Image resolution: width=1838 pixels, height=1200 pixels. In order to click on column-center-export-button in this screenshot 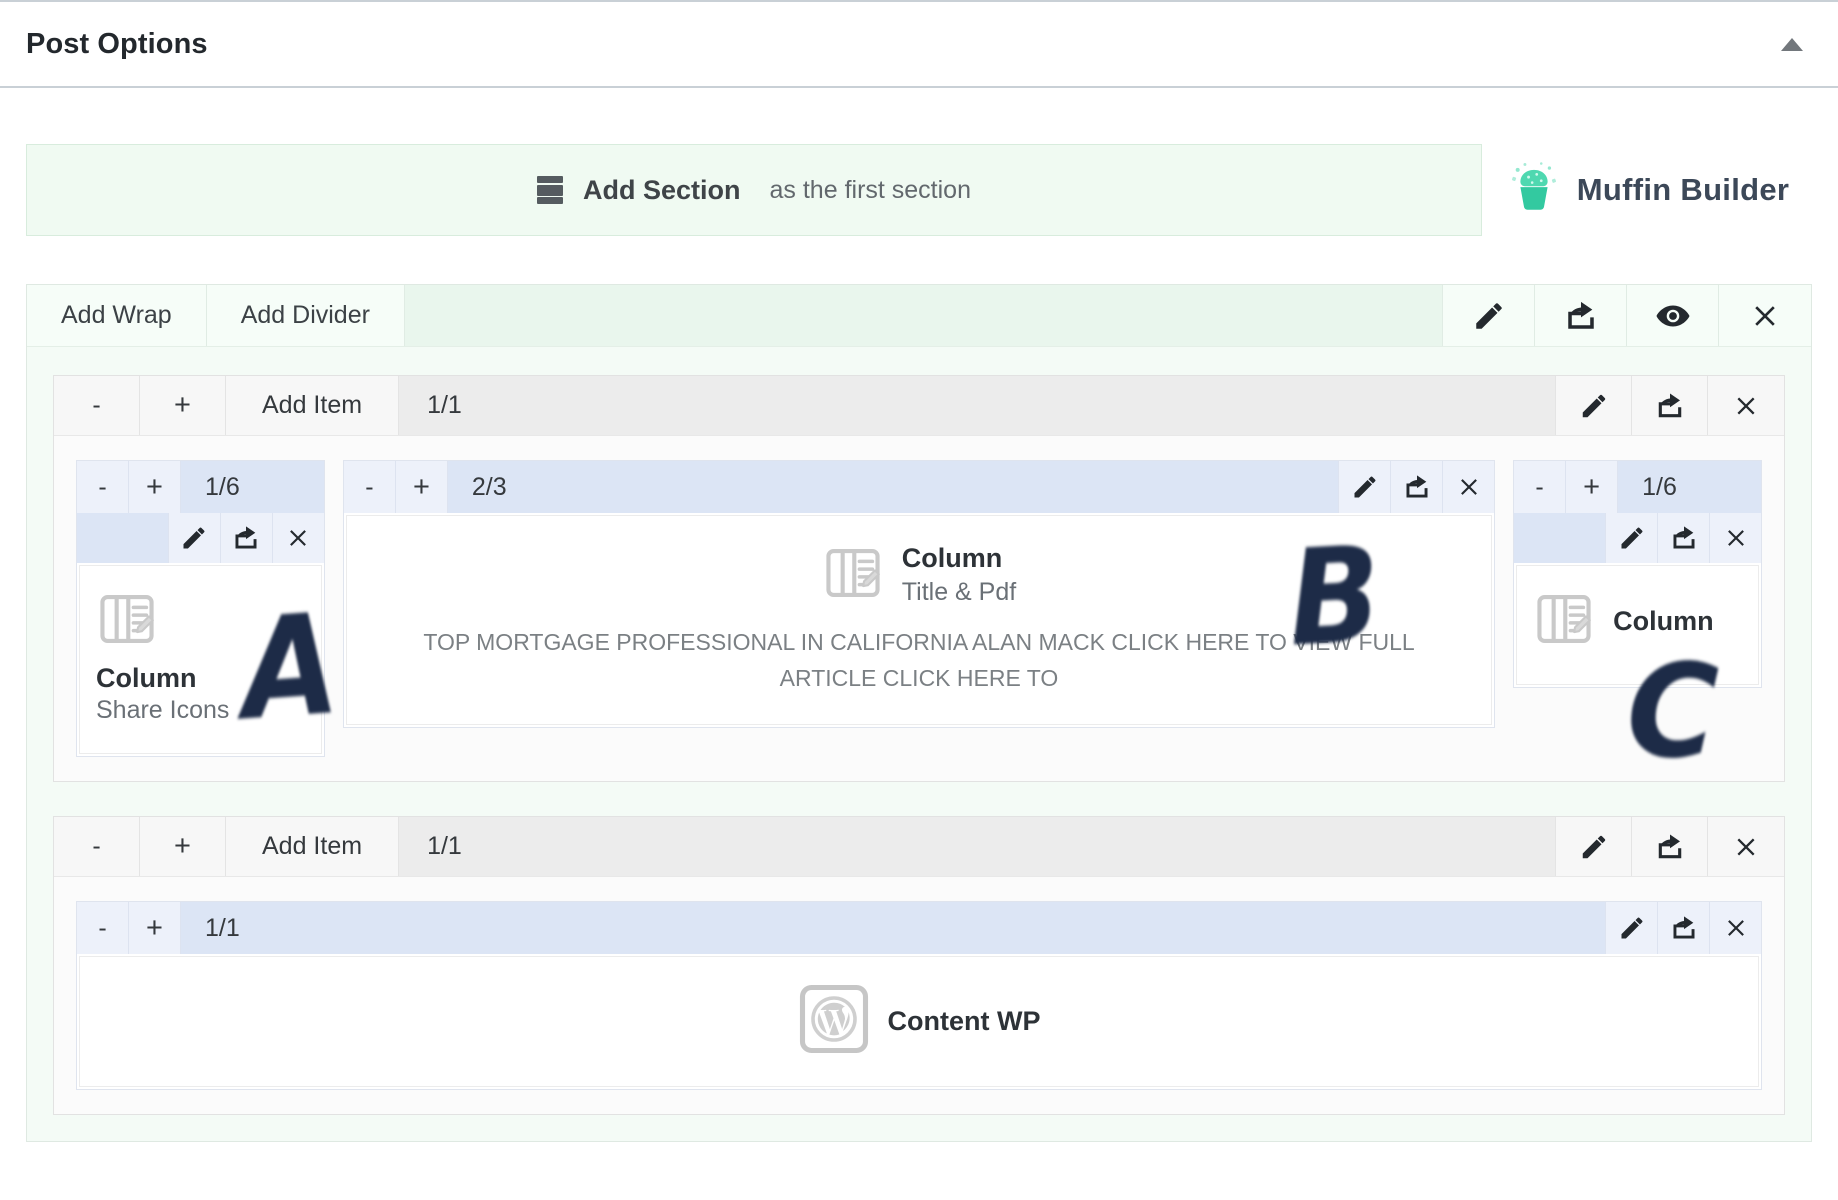, I will do `click(1416, 487)`.